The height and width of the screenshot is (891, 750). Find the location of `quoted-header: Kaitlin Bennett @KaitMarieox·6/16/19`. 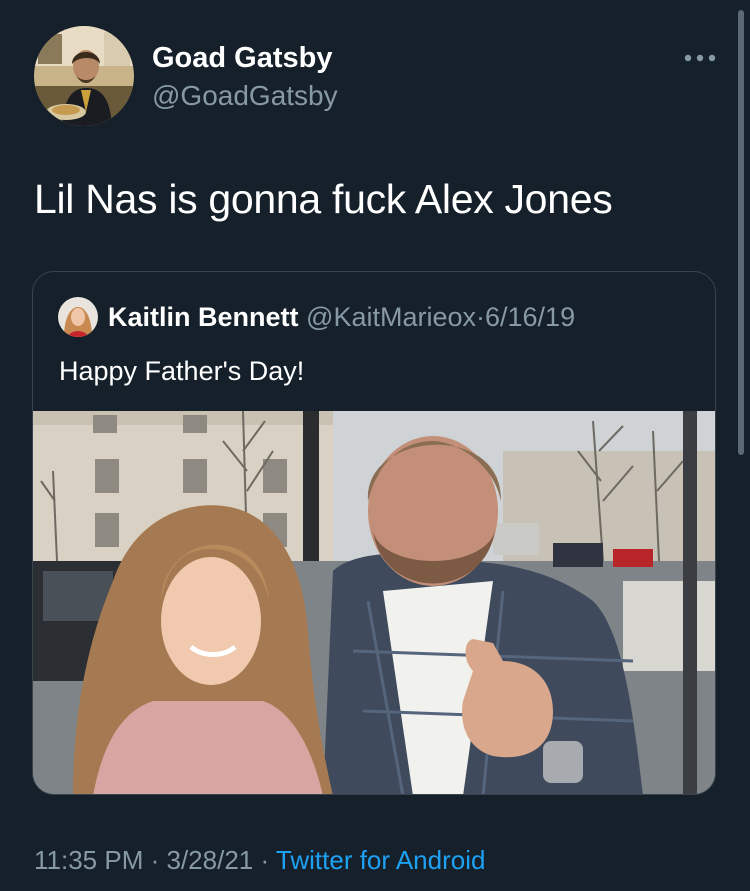

quoted-header: Kaitlin Bennett @KaitMarieox·6/16/19 is located at coordinates (341, 317).